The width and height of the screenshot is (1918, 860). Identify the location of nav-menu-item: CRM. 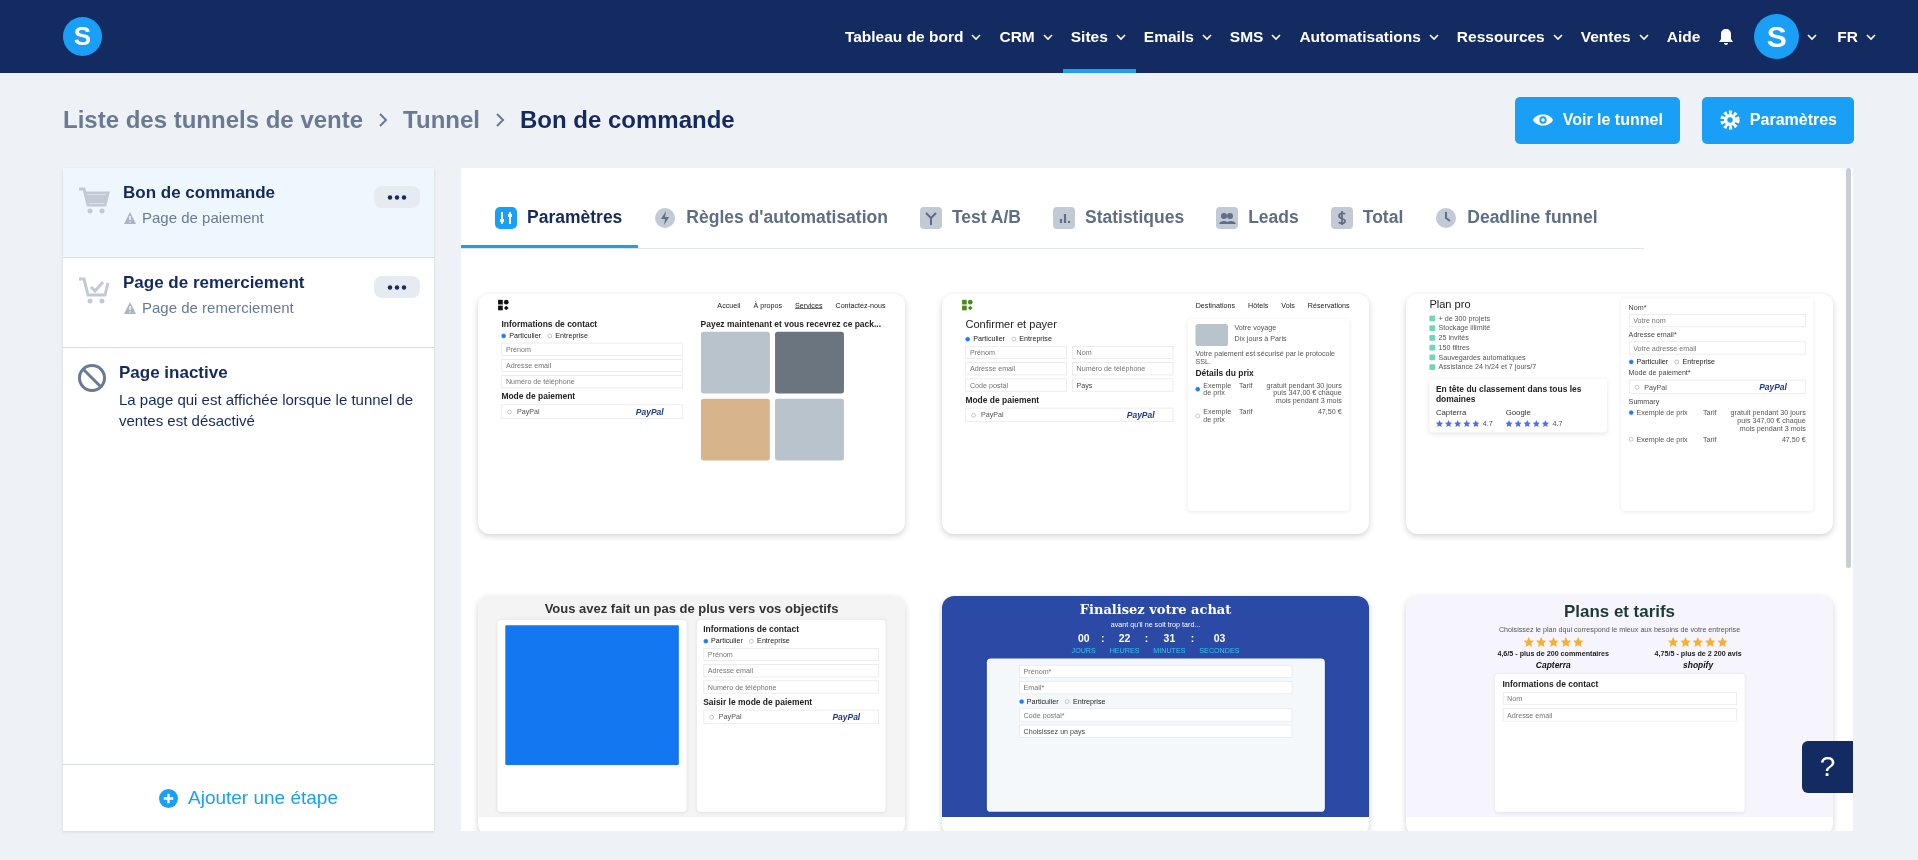
(1027, 36).